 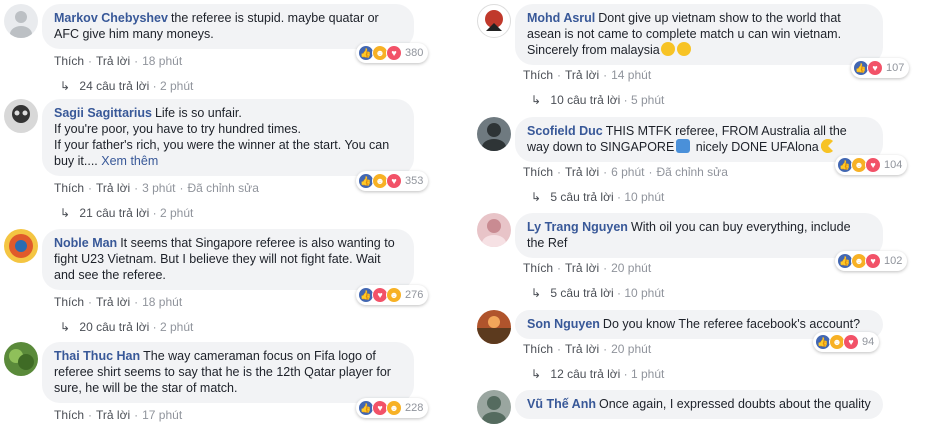 I want to click on comment-author: Markov Chebyshev, so click(x=111, y=18).